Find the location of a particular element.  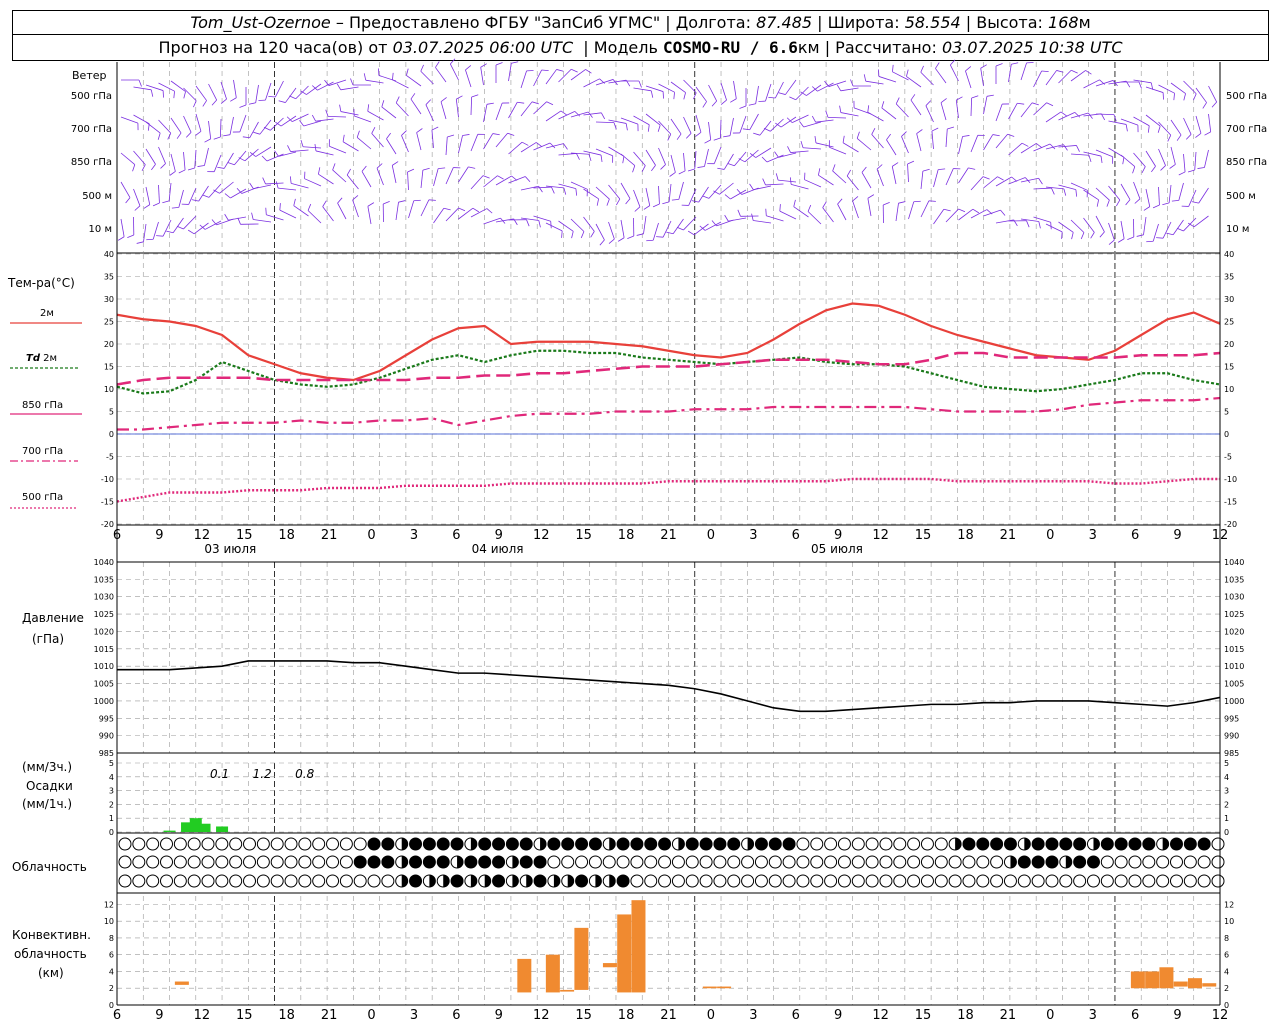

x-tick-label-bottom: 0 is located at coordinates (371, 1015).